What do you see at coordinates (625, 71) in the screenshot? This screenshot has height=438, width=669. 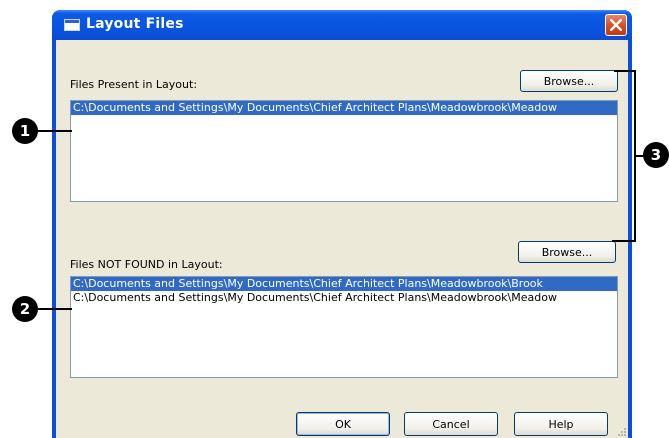 I see `callout-3-leader-top` at bounding box center [625, 71].